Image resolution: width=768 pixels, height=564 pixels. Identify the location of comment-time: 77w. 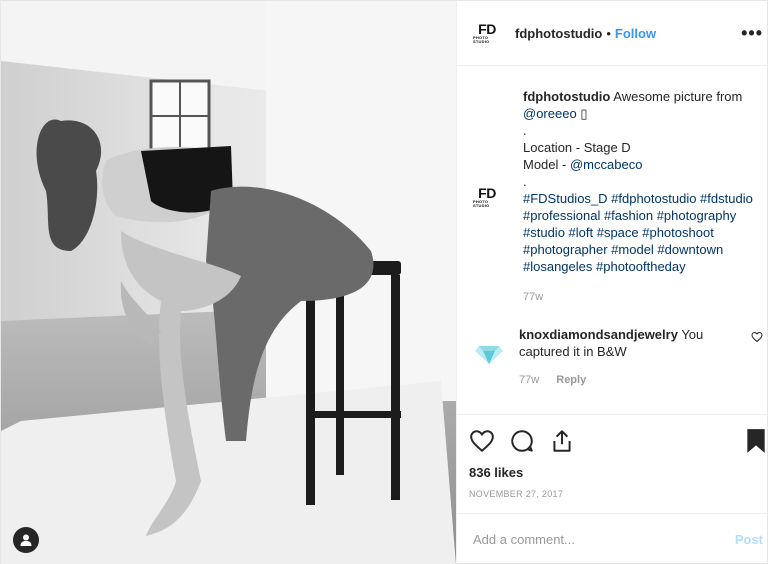
(529, 380).